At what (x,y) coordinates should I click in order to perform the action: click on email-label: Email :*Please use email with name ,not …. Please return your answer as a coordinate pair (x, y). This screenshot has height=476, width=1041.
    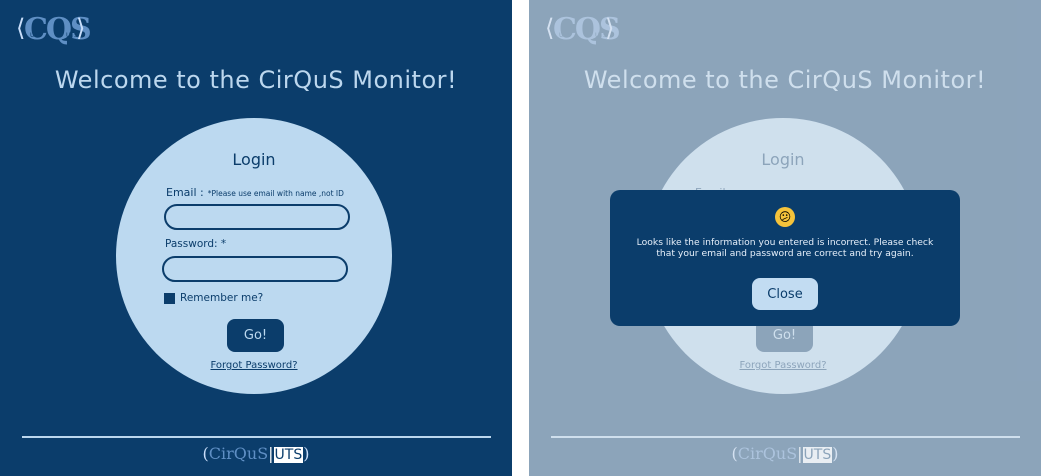
    Looking at the image, I should click on (255, 192).